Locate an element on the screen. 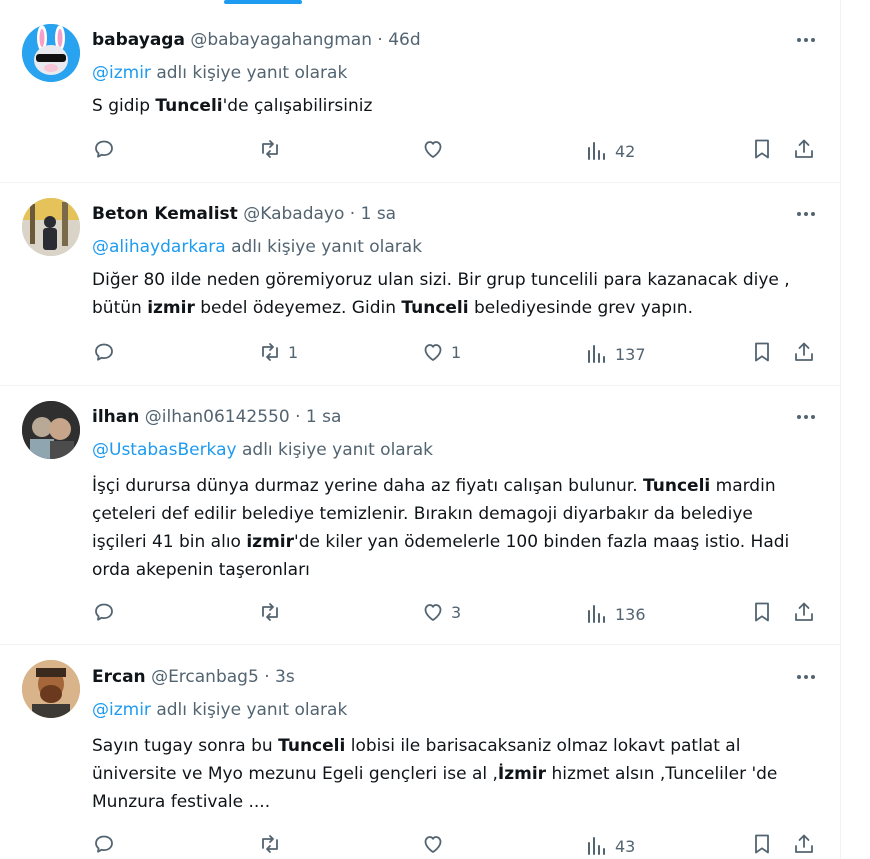 Image resolution: width=870 pixels, height=859 pixels. text-segment: Sayın tugay sonra bu is located at coordinates (185, 746).